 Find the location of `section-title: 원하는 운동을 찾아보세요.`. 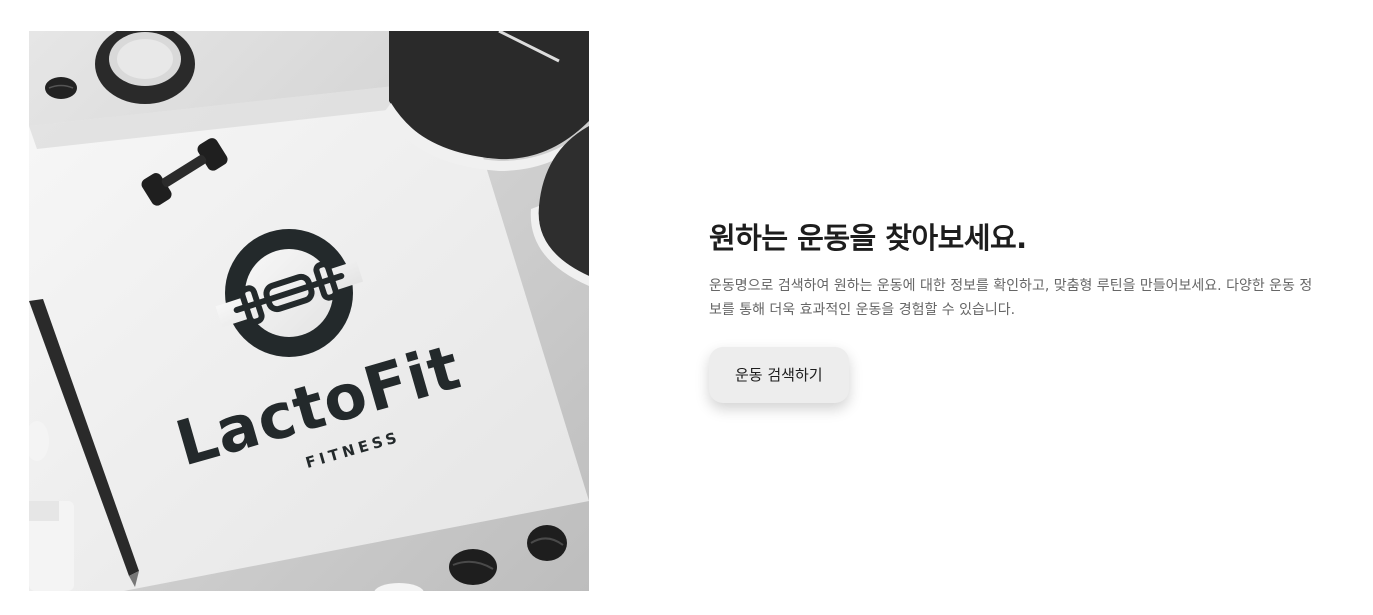

section-title: 원하는 운동을 찾아보세요. is located at coordinates (868, 238).